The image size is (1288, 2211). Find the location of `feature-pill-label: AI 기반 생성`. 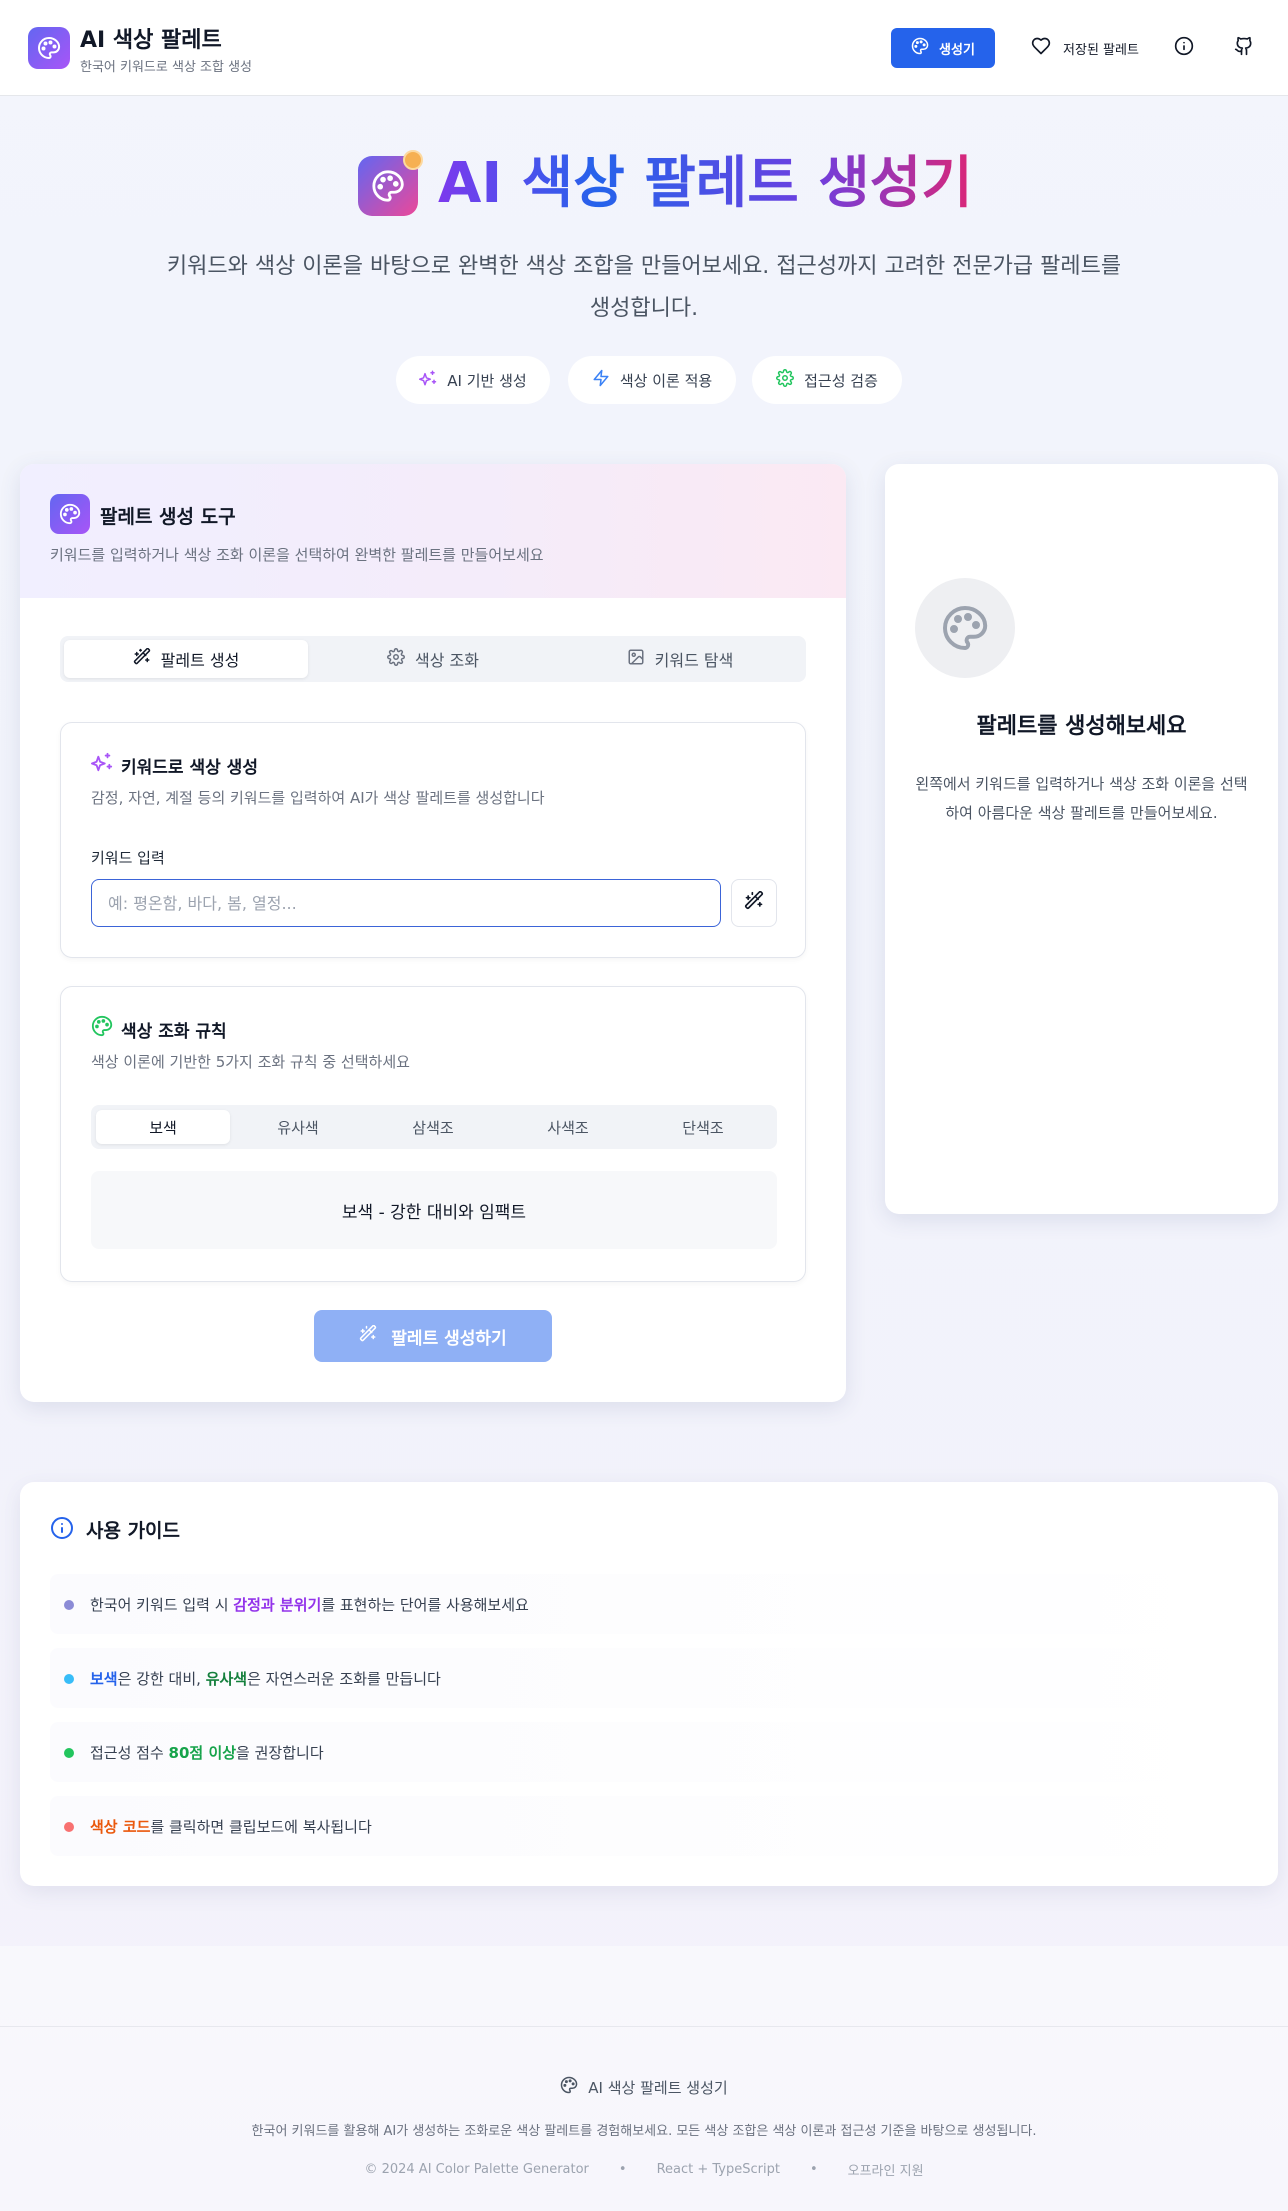

feature-pill-label: AI 기반 생성 is located at coordinates (487, 380).